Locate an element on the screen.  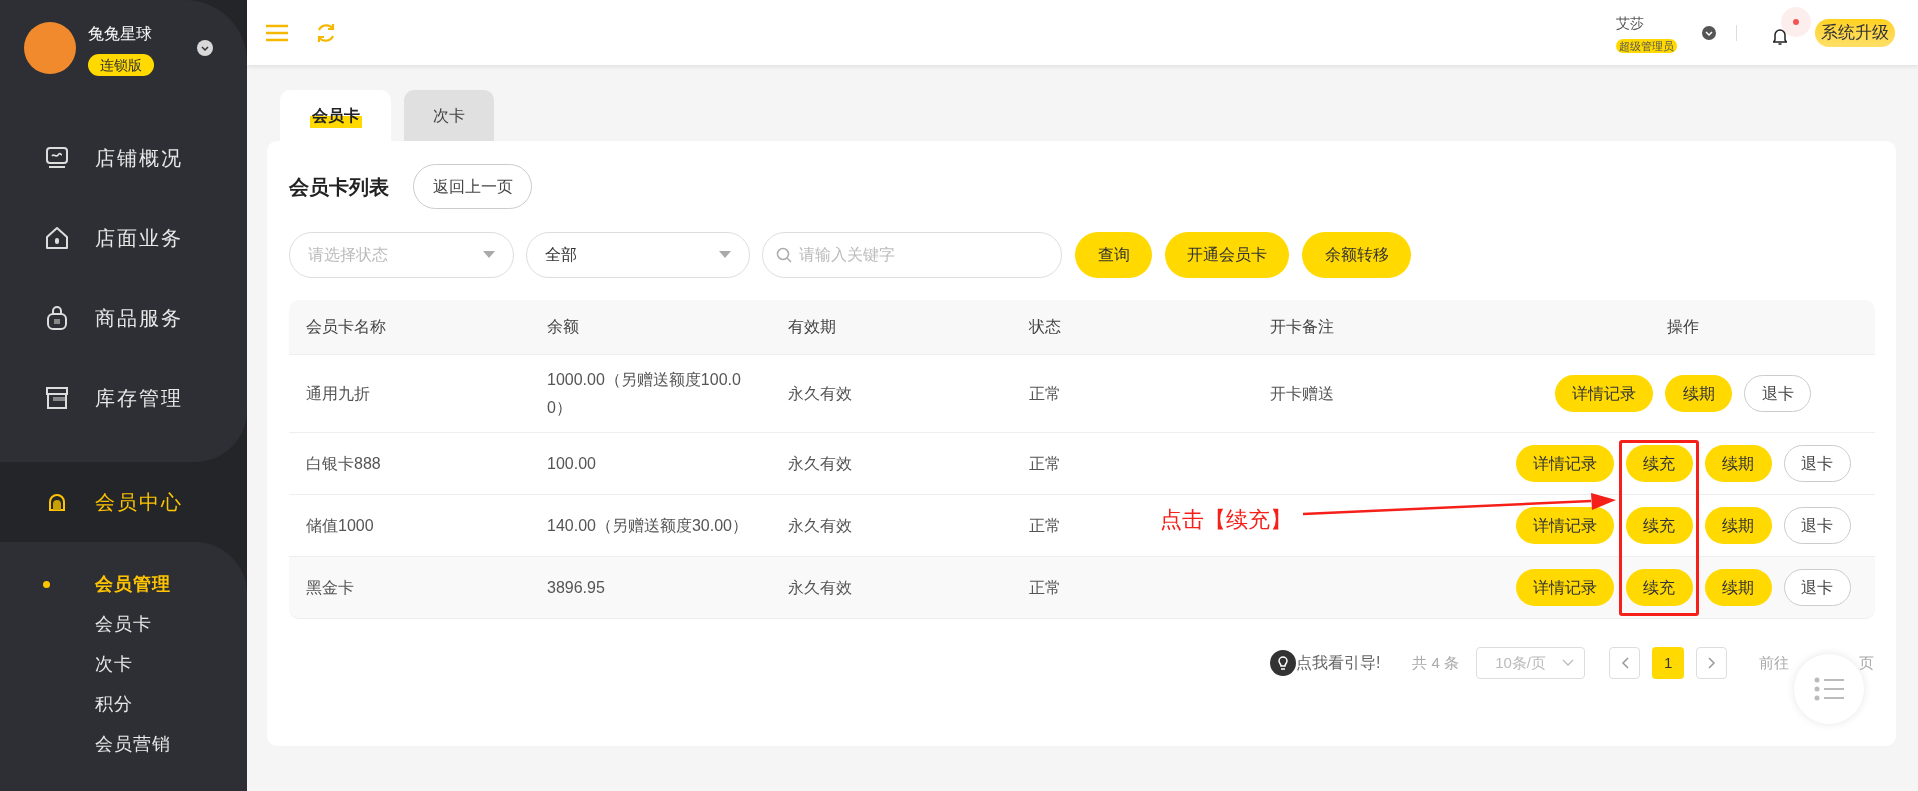
submenu-item: 次卡 is located at coordinates (123, 664).